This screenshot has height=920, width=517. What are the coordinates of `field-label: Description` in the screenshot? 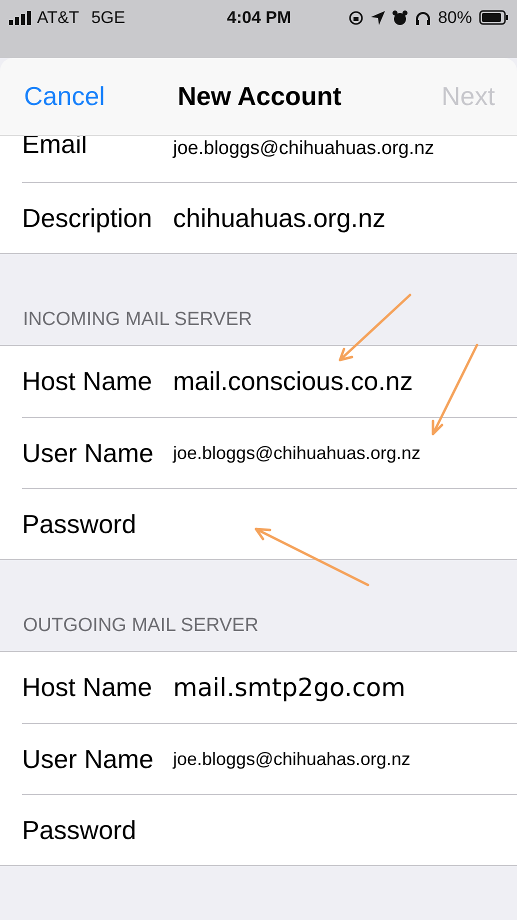 It's located at (88, 218).